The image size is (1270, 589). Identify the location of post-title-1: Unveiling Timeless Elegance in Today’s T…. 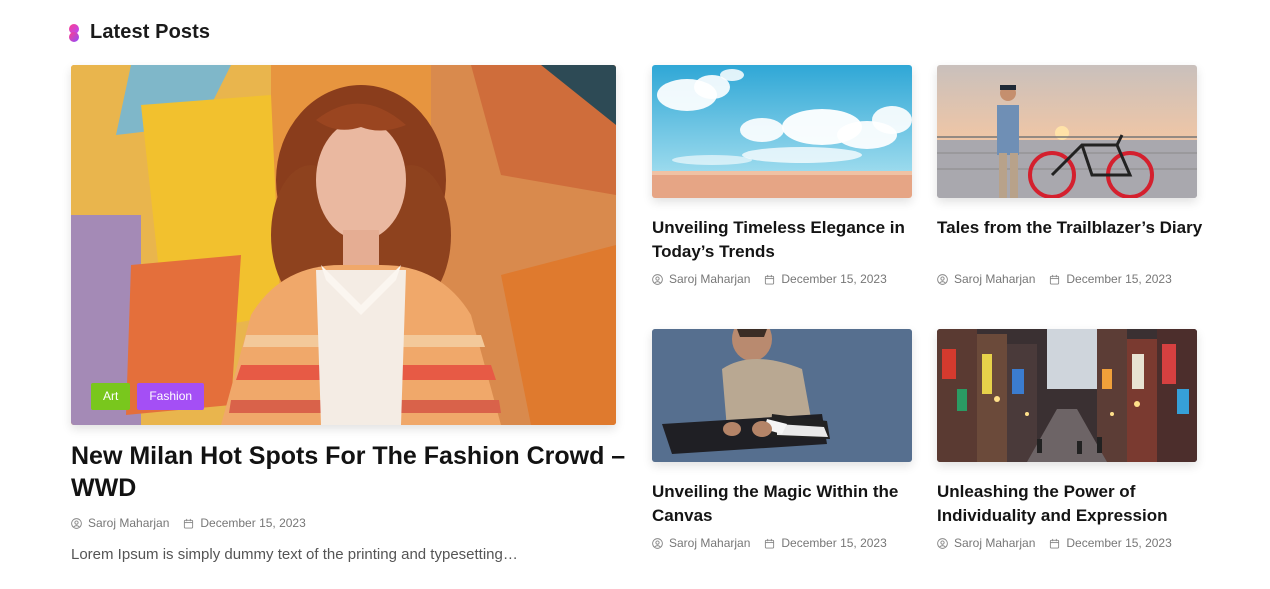
(787, 240).